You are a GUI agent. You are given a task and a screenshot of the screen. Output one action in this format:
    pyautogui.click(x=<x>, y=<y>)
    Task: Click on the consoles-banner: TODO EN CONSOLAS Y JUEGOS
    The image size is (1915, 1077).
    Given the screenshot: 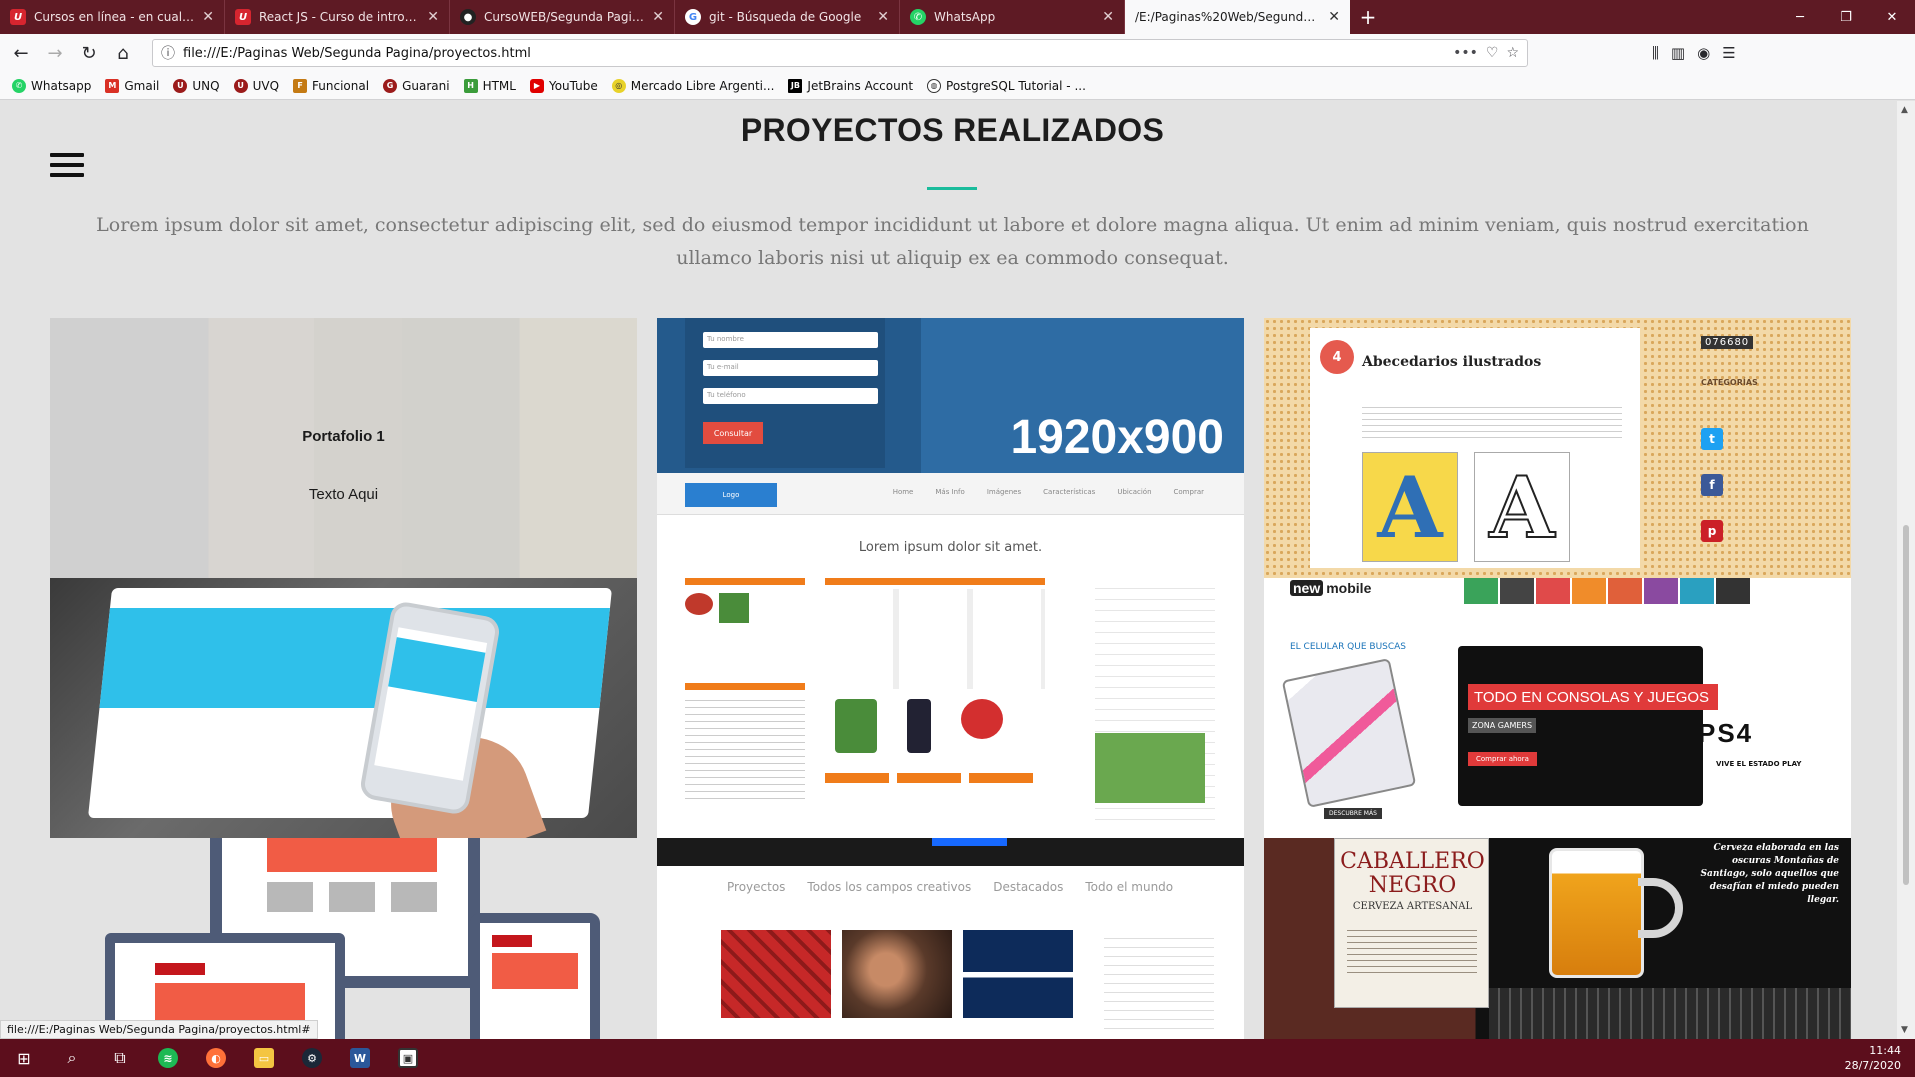 What is the action you would take?
    pyautogui.click(x=1593, y=697)
    